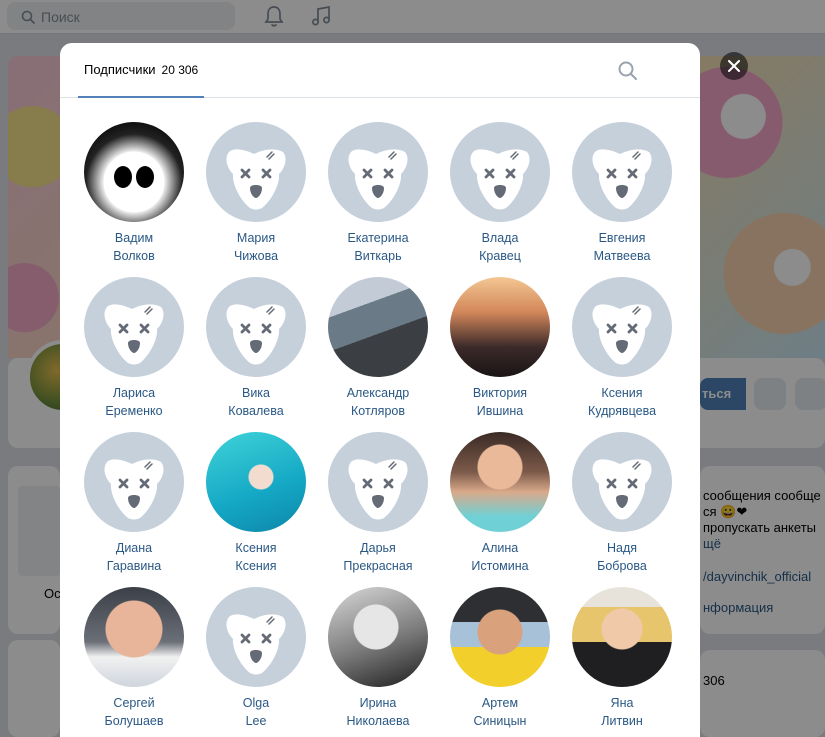 The height and width of the screenshot is (737, 825). I want to click on follower-card: Ксения Кудрявцева, so click(622, 348).